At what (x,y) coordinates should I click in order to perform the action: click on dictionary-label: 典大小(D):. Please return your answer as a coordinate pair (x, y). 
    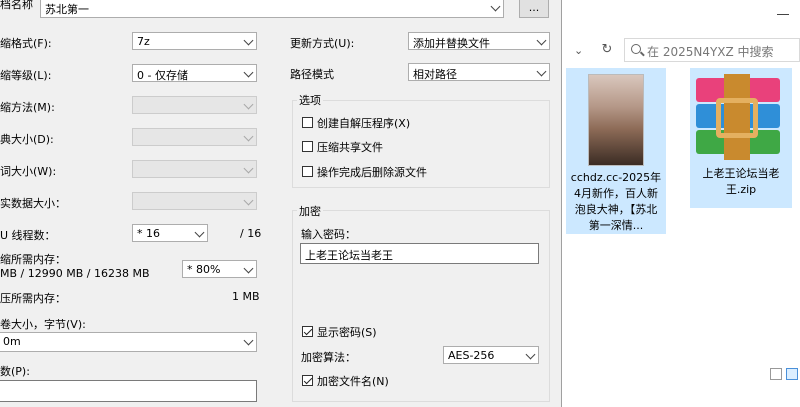
    Looking at the image, I should click on (27, 139).